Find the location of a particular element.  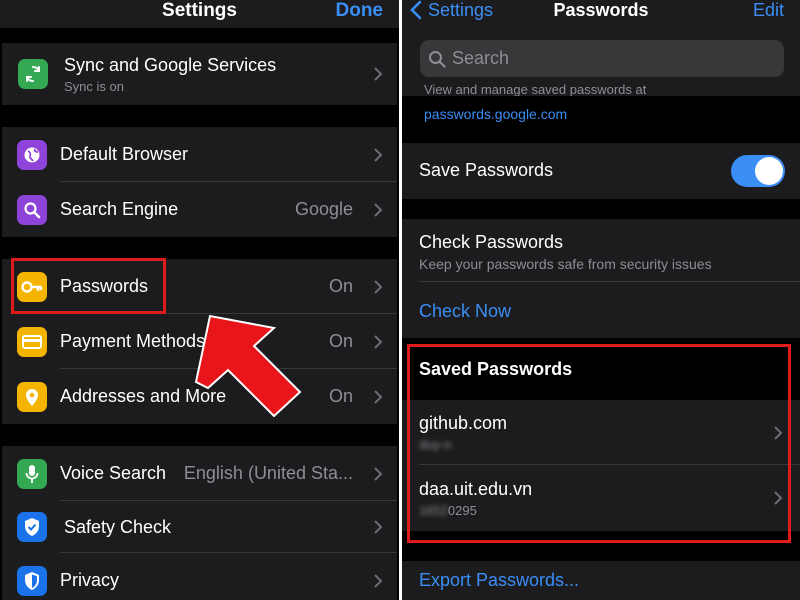

done-button: Done is located at coordinates (360, 11).